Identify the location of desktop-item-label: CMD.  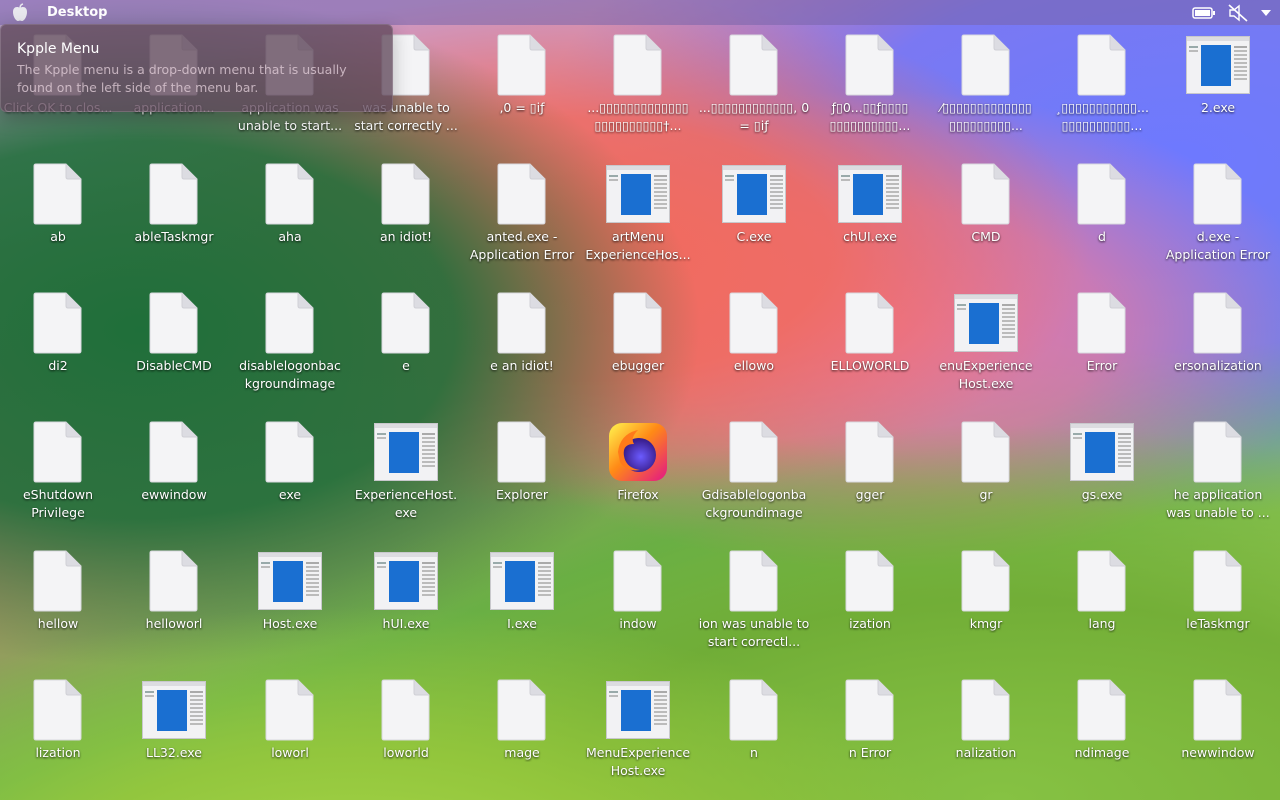
(986, 236).